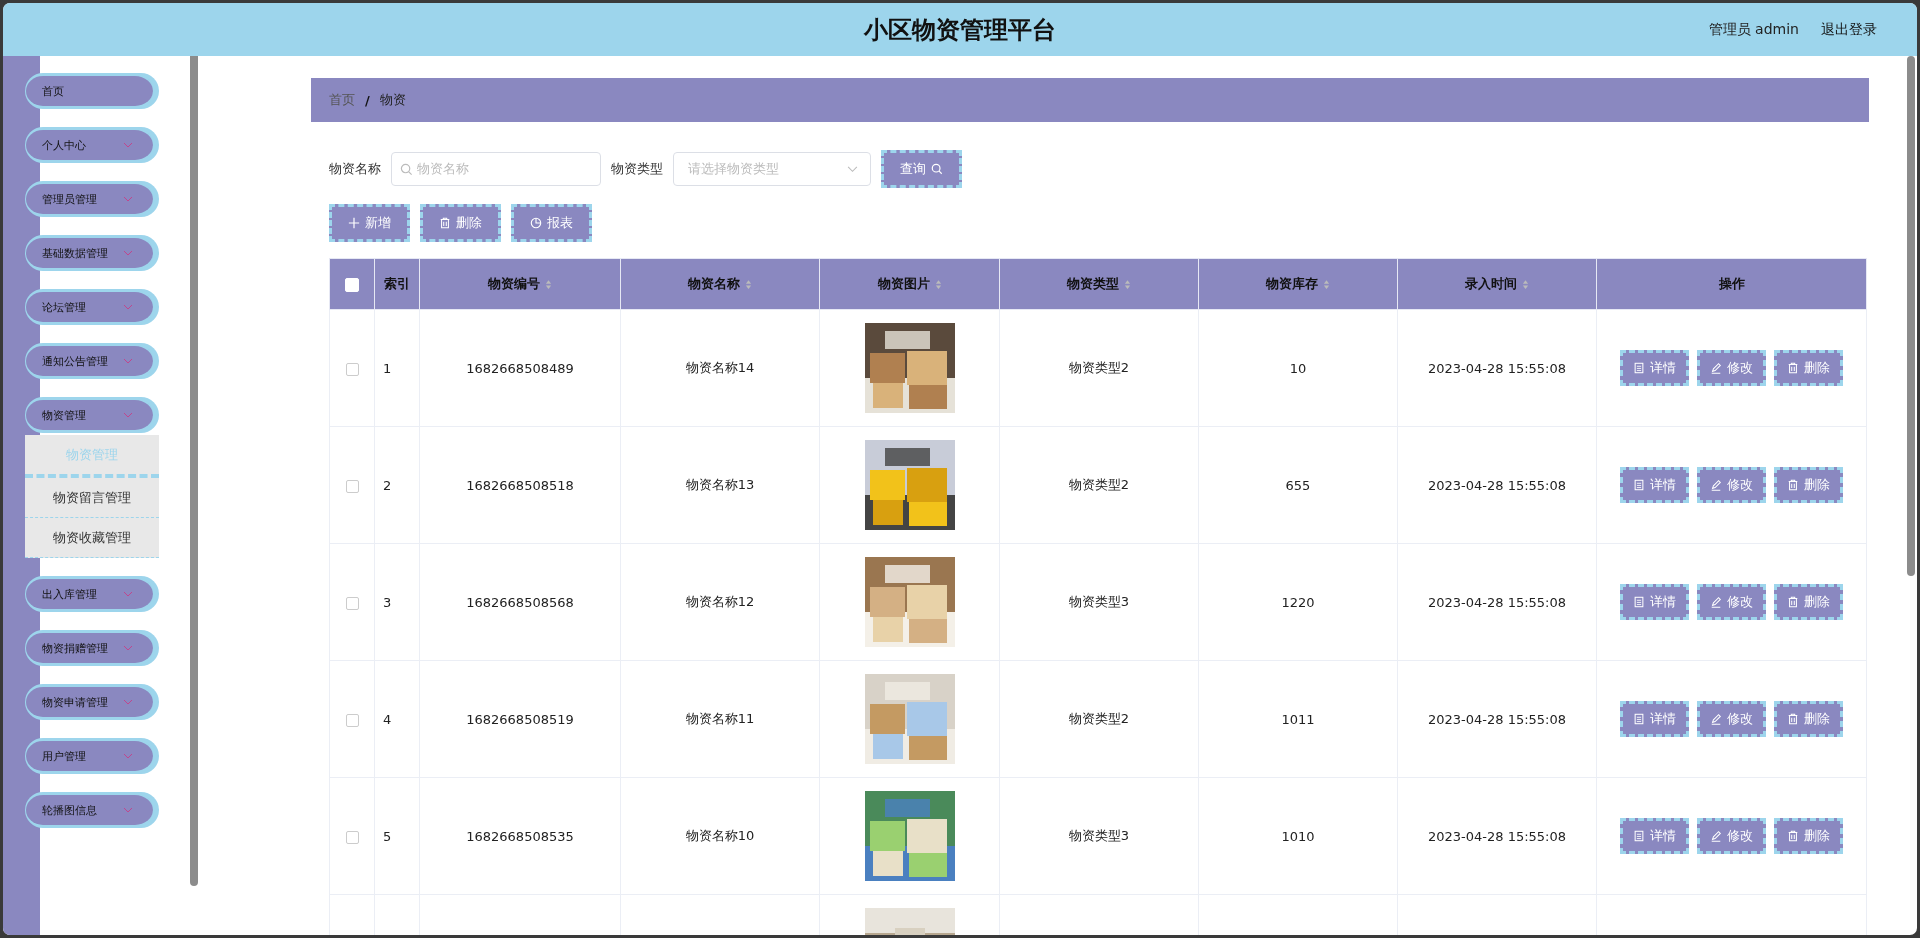 The width and height of the screenshot is (1920, 938). I want to click on table-cell: 1682668508568, so click(520, 602).